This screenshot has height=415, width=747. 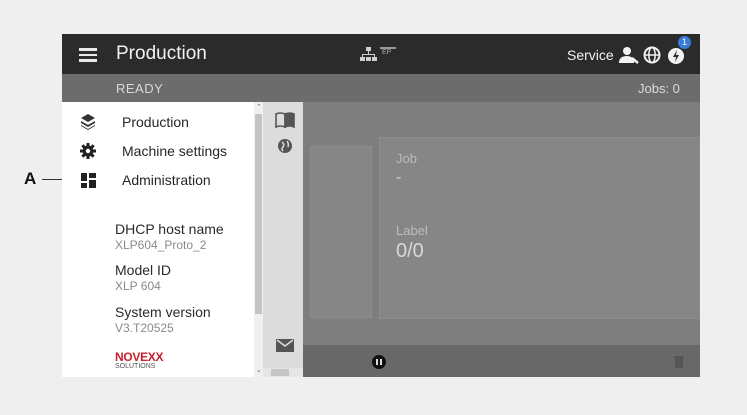 What do you see at coordinates (412, 230) in the screenshot?
I see `label-label: Label` at bounding box center [412, 230].